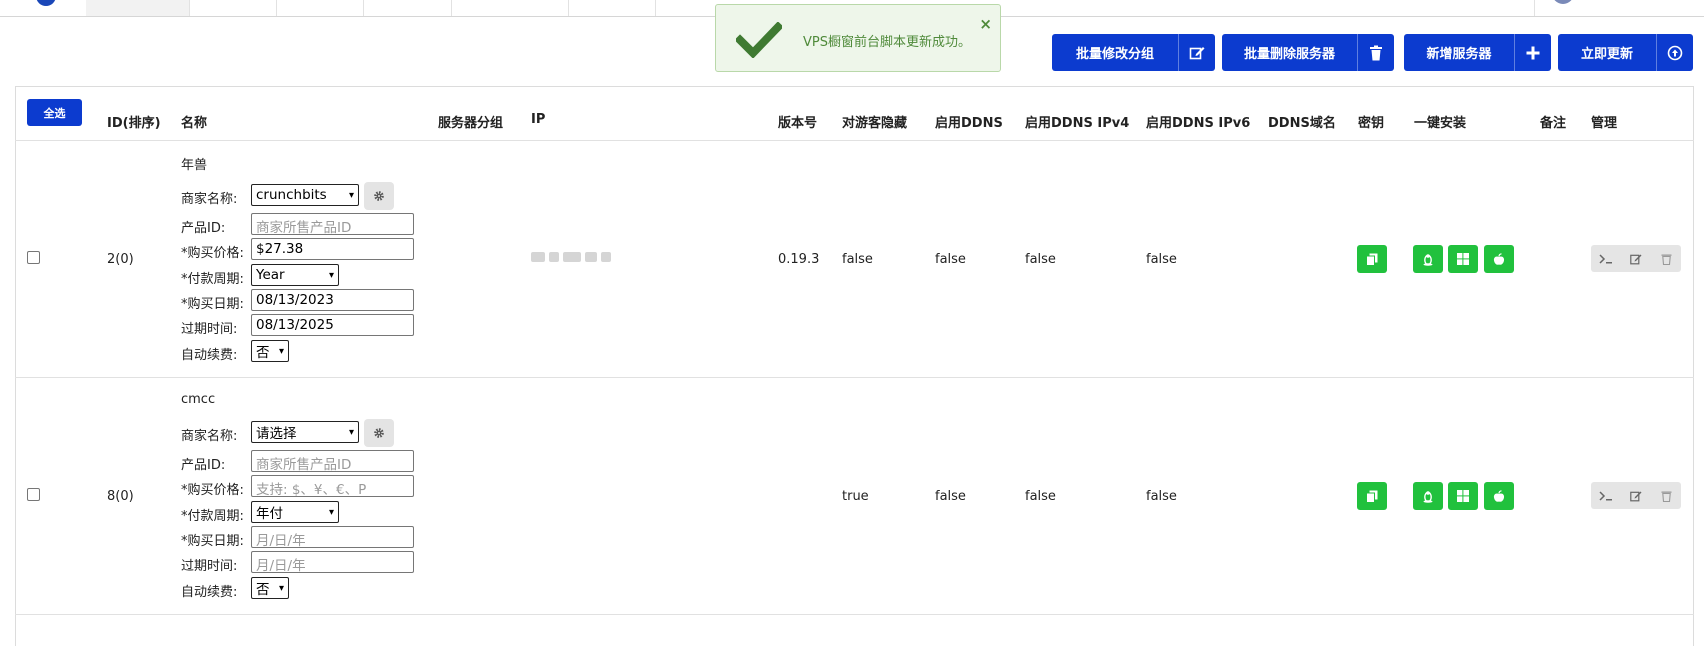 The width and height of the screenshot is (1704, 646). Describe the element at coordinates (1371, 123) in the screenshot. I see `header-secret: 密钥` at that location.